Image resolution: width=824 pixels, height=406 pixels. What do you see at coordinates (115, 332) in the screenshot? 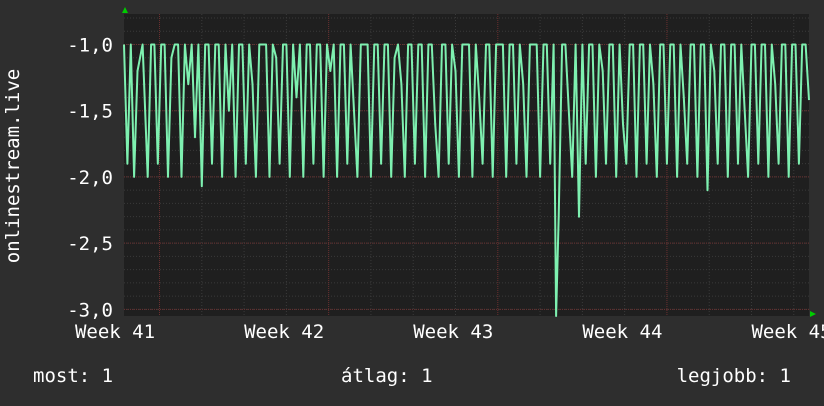
I see `x-tick-label: Week 41` at bounding box center [115, 332].